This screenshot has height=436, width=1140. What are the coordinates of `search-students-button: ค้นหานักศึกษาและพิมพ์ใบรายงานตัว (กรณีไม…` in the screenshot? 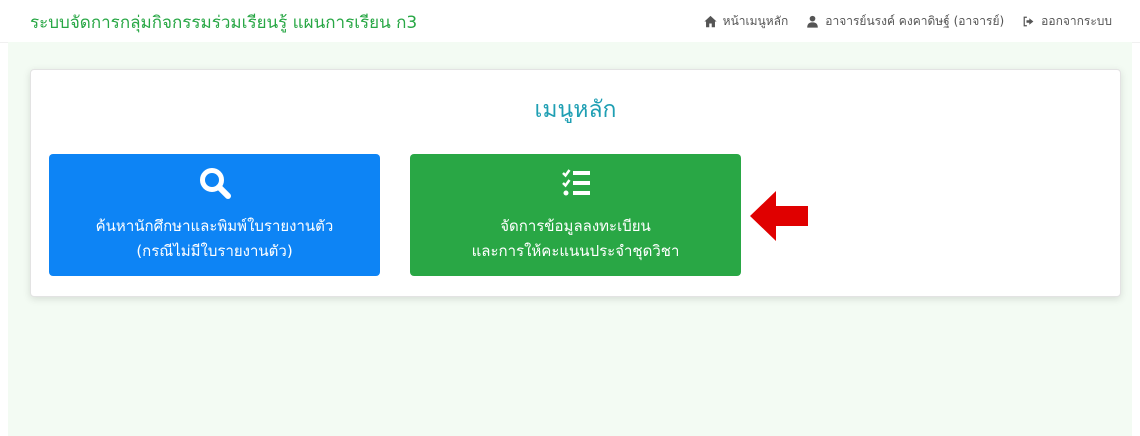 It's located at (214, 215).